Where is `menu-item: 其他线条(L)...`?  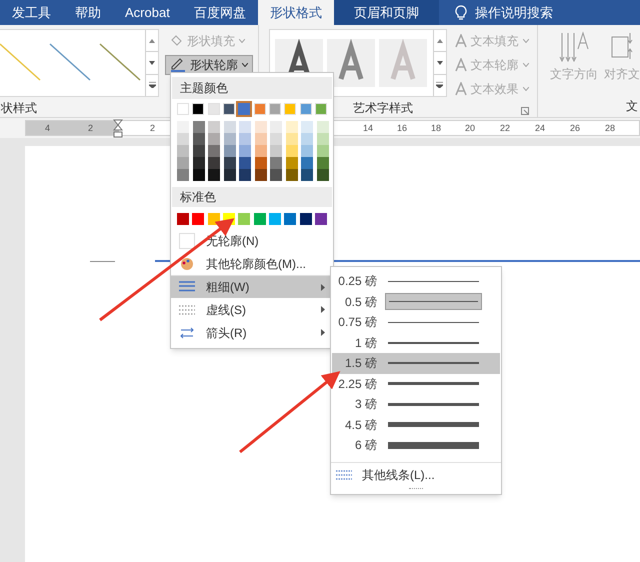 menu-item: 其他线条(L)... is located at coordinates (398, 475).